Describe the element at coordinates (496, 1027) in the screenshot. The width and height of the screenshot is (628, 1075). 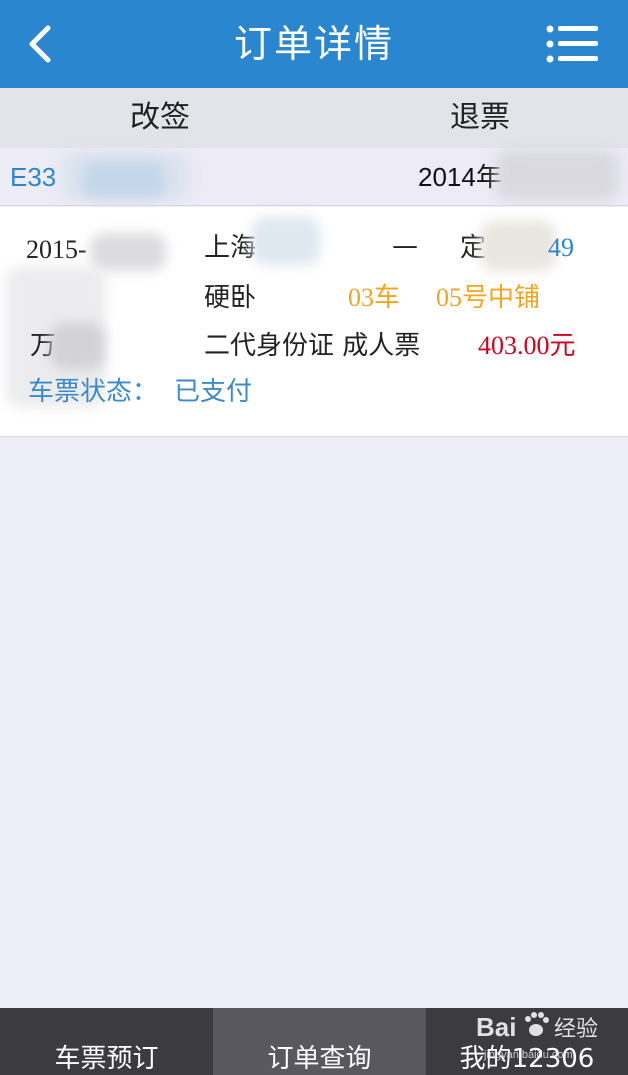
I see `watermark-brand: Bai` at that location.